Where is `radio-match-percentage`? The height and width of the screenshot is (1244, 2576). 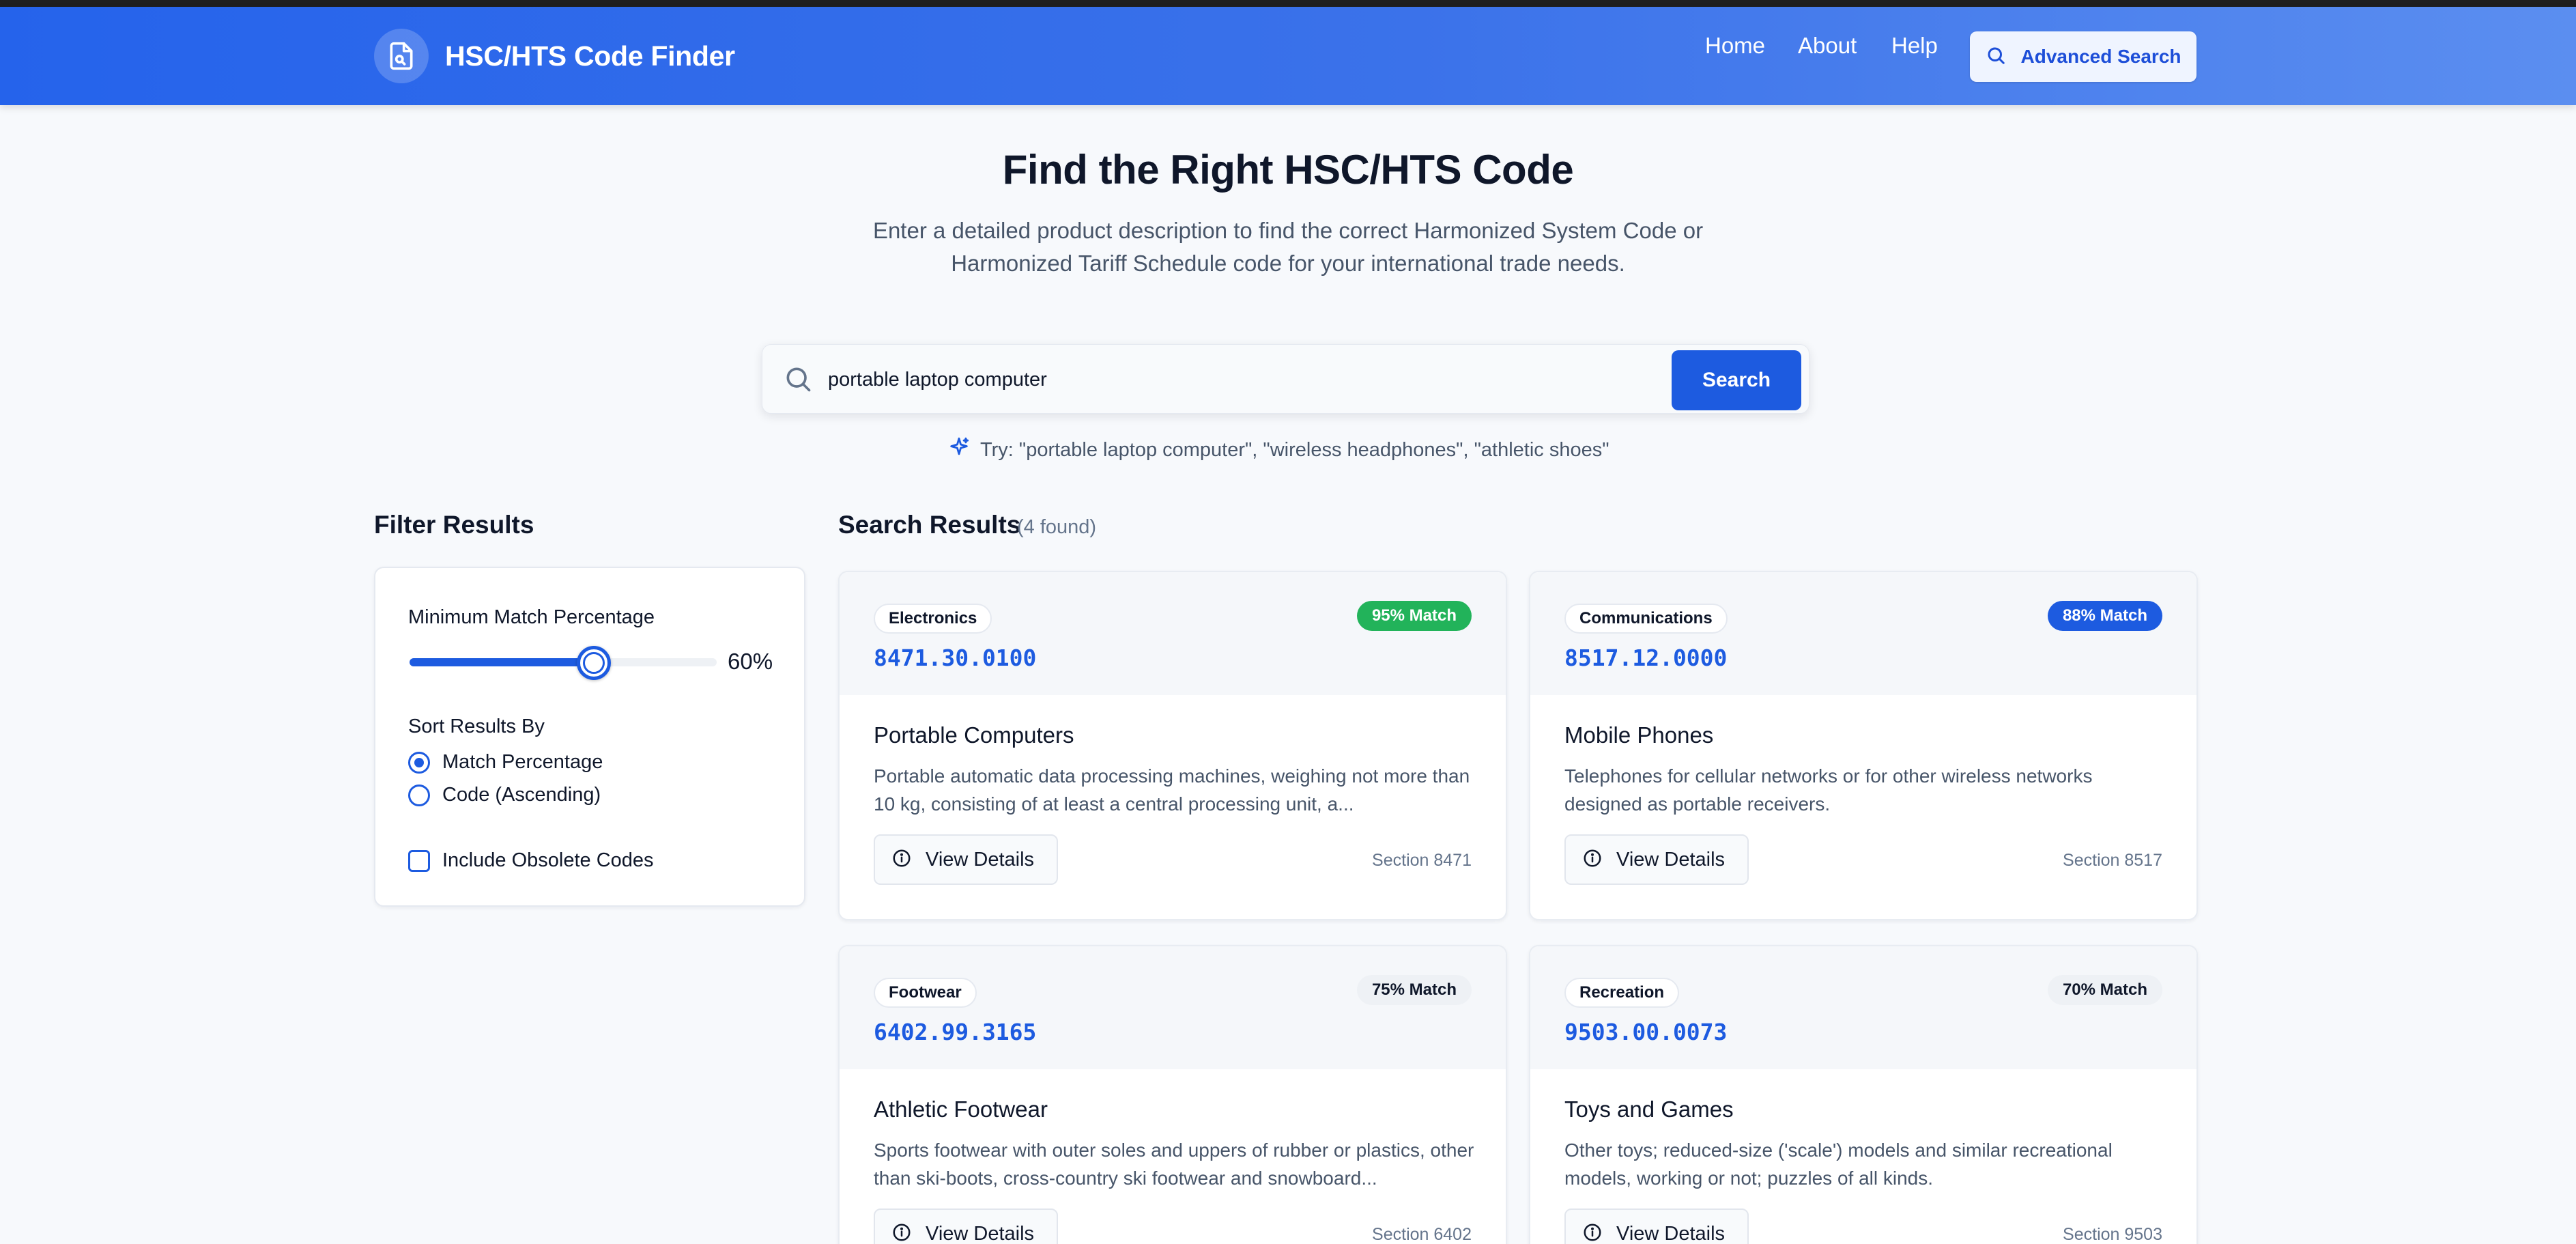 radio-match-percentage is located at coordinates (419, 762).